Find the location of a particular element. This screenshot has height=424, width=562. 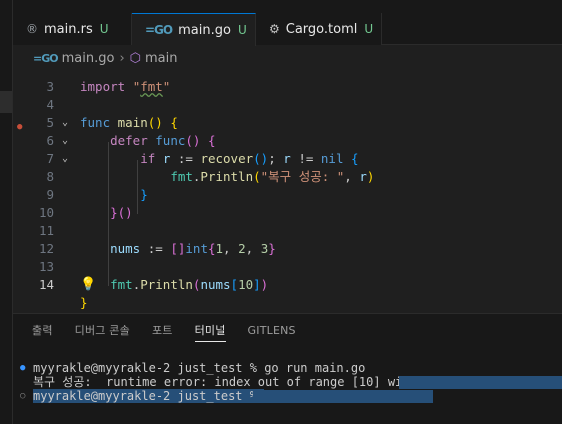

command-pending-icon: ○ is located at coordinates (23, 396).